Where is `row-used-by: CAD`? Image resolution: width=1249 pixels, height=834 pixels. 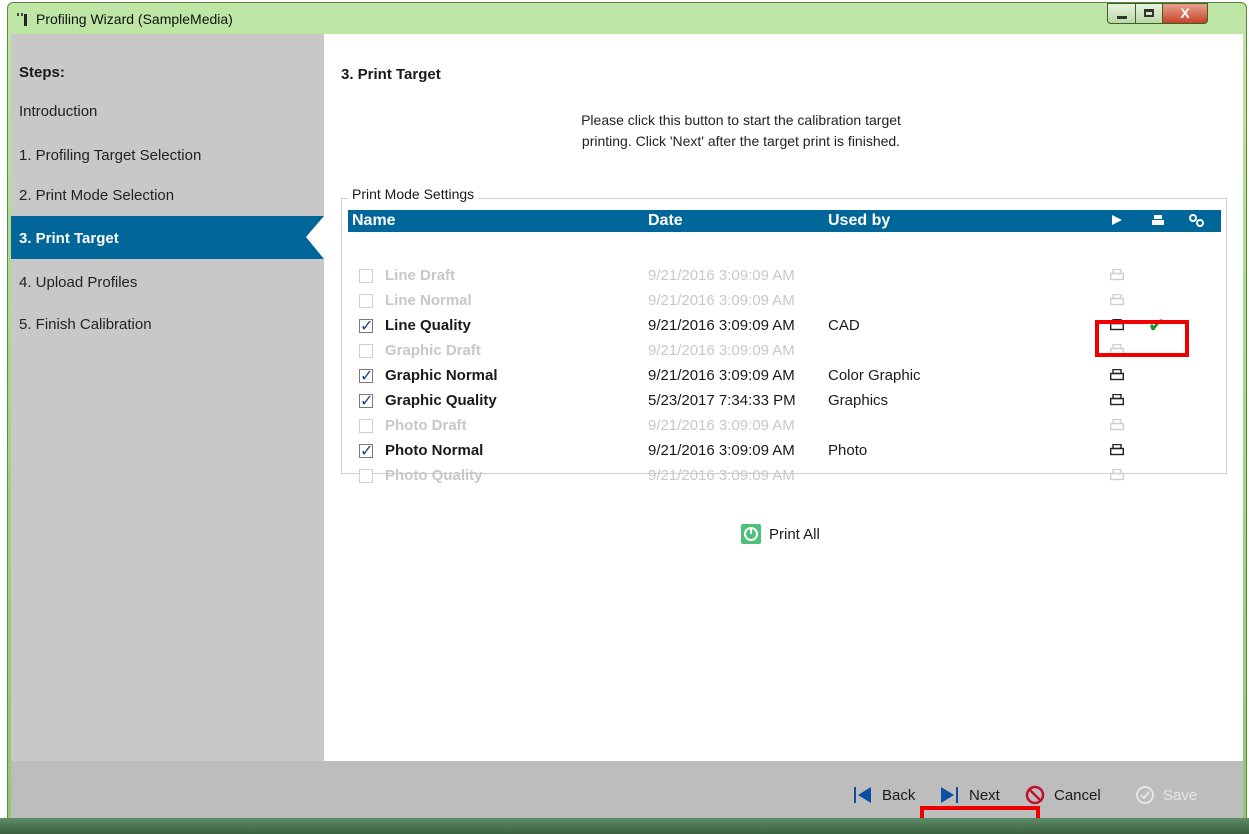
row-used-by: CAD is located at coordinates (844, 325).